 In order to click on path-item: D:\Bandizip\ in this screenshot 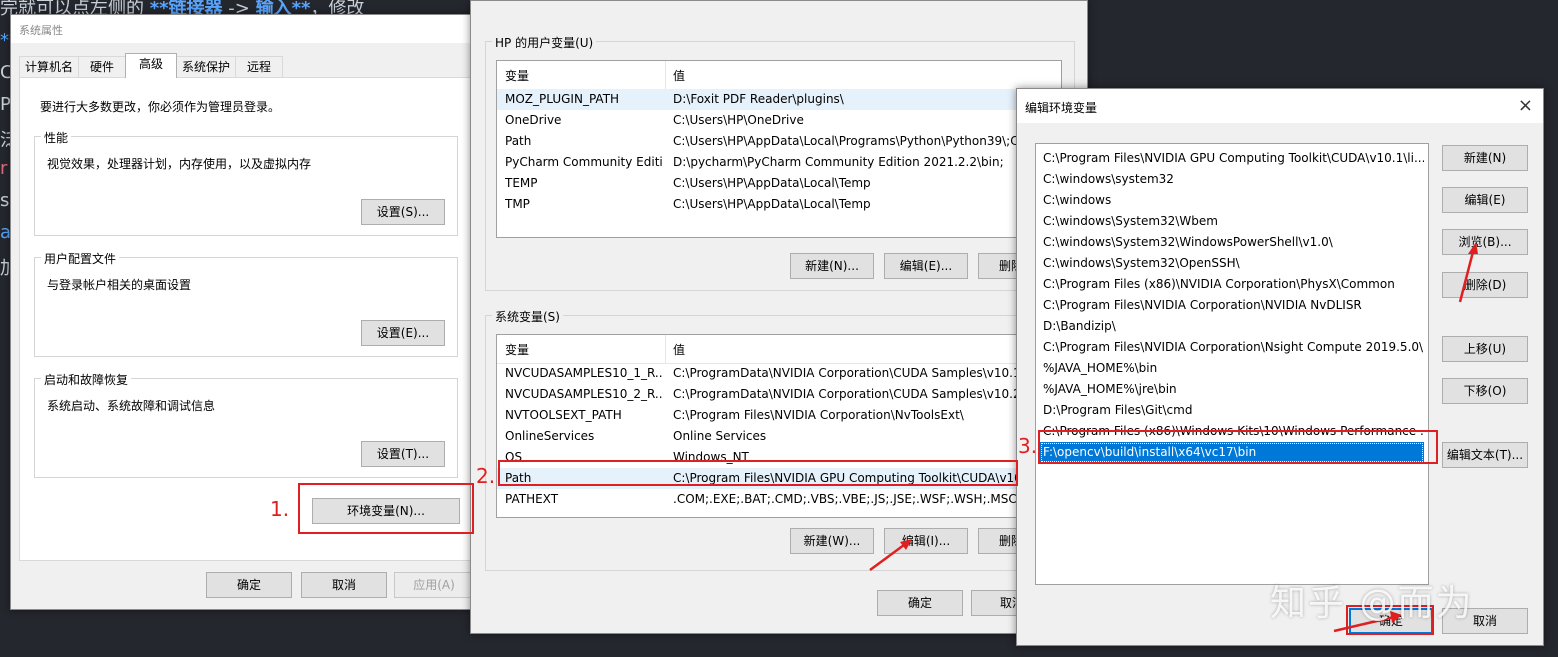, I will do `click(1232, 326)`.